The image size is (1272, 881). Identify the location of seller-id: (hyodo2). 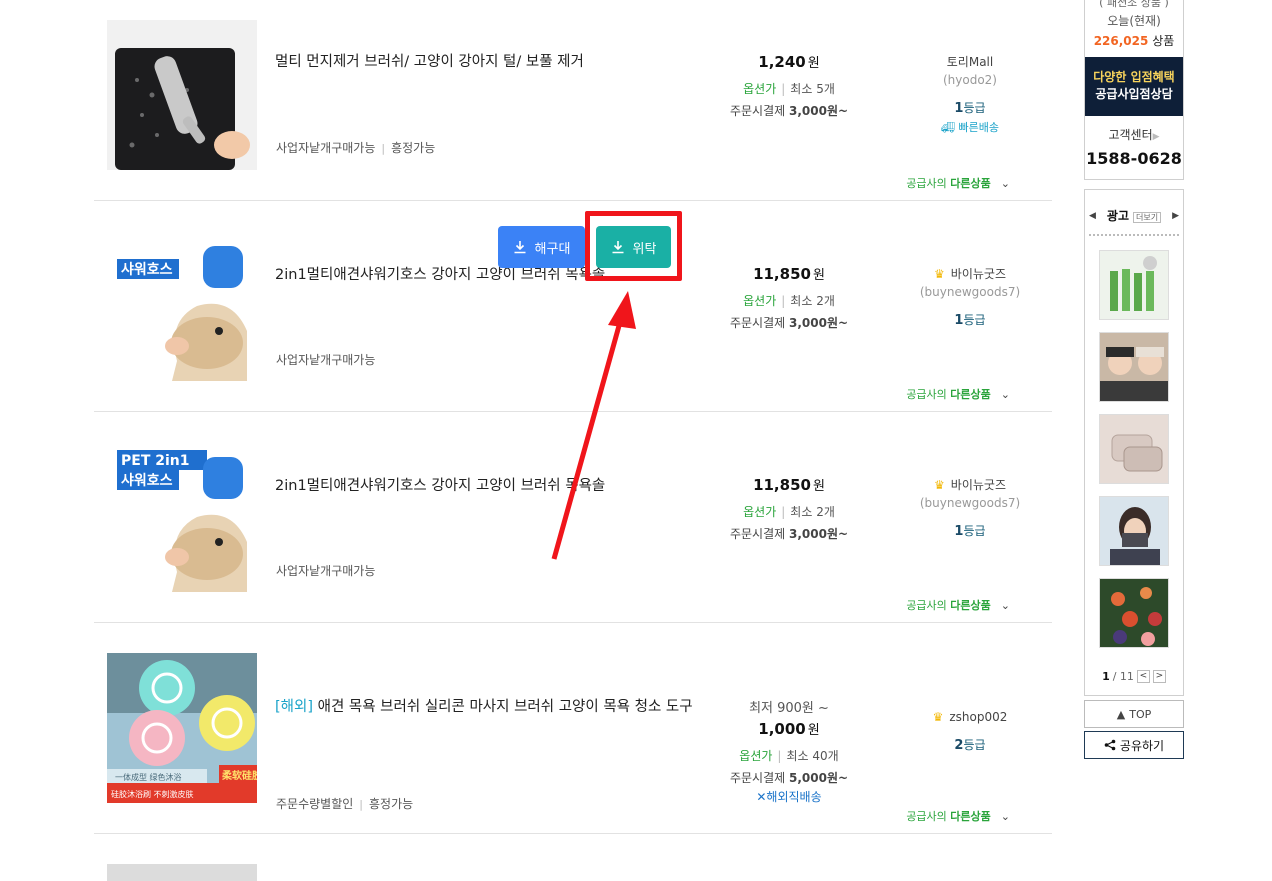
(969, 80).